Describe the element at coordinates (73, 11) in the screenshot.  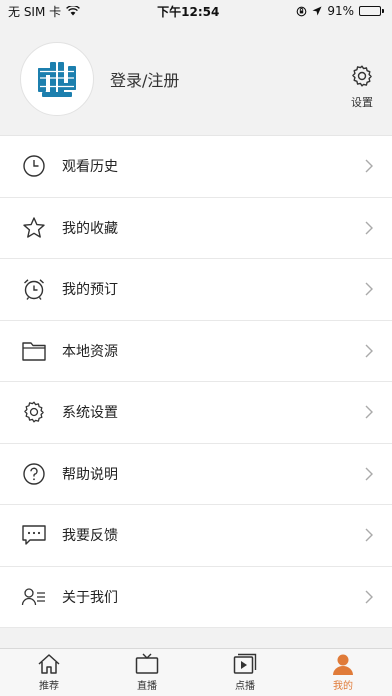
I see `wifi-icon` at that location.